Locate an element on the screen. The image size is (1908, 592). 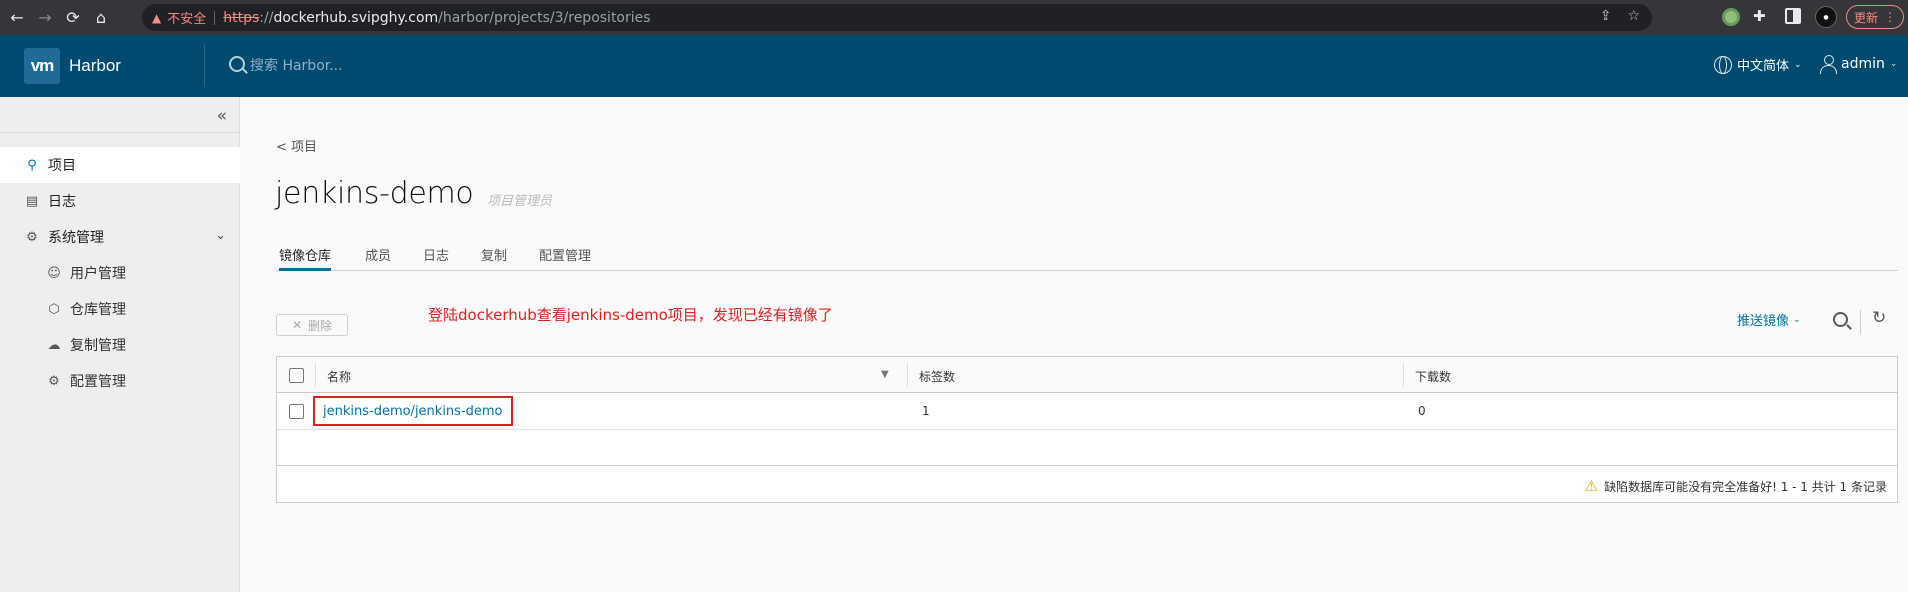
sidebar-item-registries: ⬡ 仓库管理 is located at coordinates (120, 309).